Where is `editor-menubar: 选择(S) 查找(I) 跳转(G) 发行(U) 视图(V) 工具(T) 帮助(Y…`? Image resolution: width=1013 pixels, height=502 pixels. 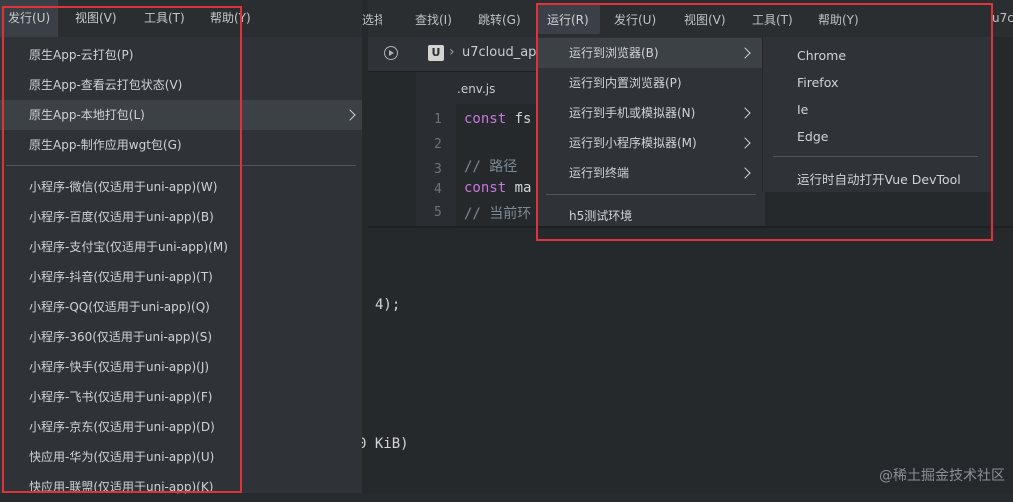 editor-menubar: 选择(S) 查找(I) 跳转(G) 发行(U) 视图(V) 工具(T) 帮助(Y… is located at coordinates (687, 18).